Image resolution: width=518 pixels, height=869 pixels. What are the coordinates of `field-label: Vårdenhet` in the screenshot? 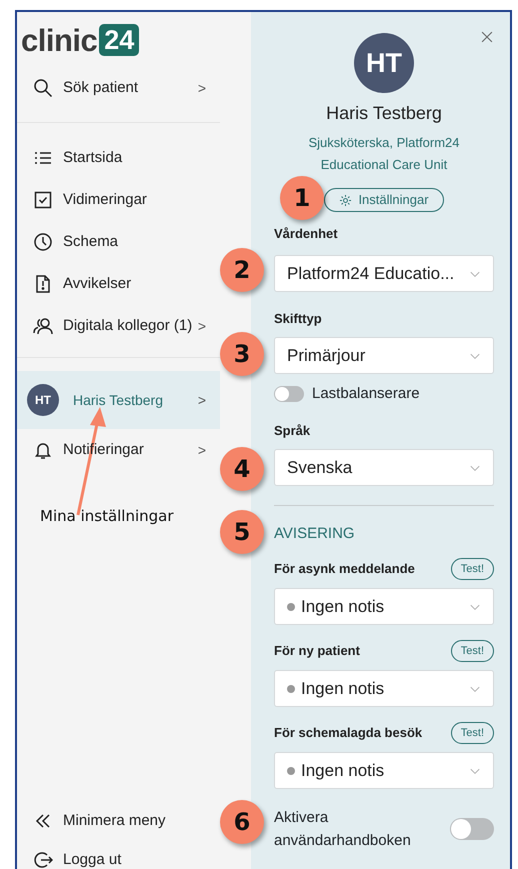 It's located at (306, 234).